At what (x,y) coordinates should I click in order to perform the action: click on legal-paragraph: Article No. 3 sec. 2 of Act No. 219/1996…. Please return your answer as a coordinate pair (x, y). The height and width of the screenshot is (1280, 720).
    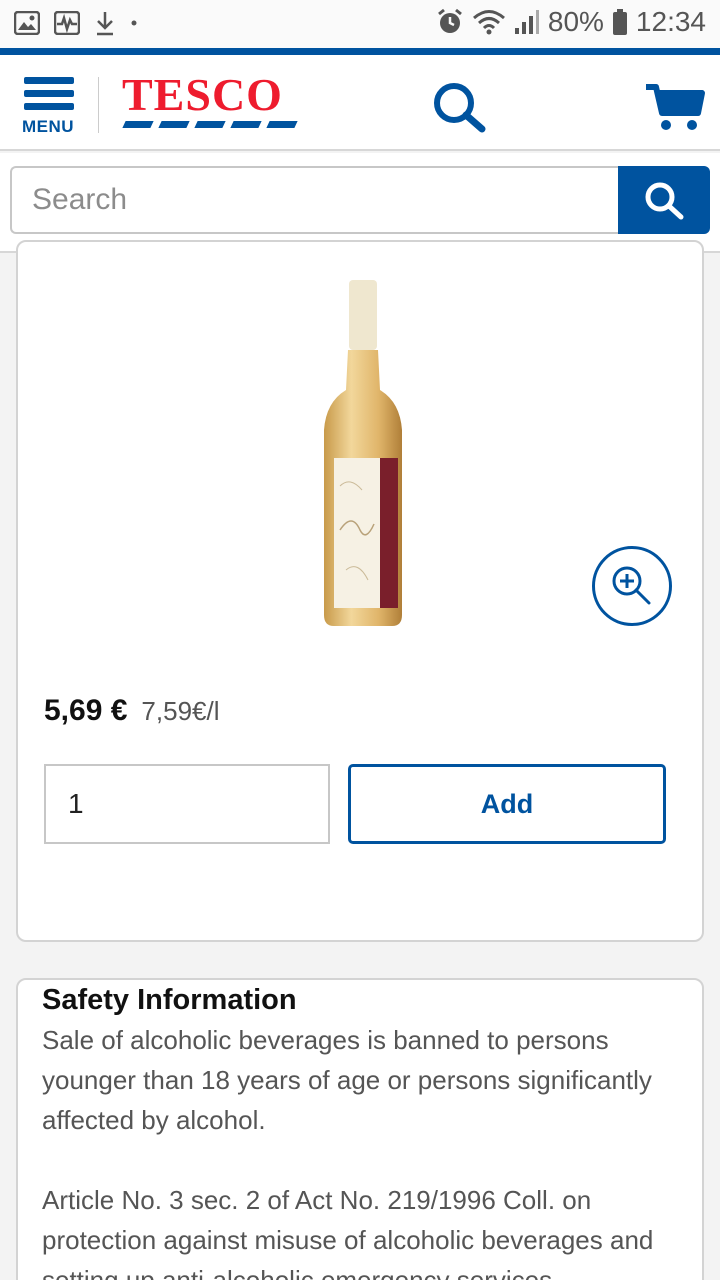
    Looking at the image, I should click on (348, 1232).